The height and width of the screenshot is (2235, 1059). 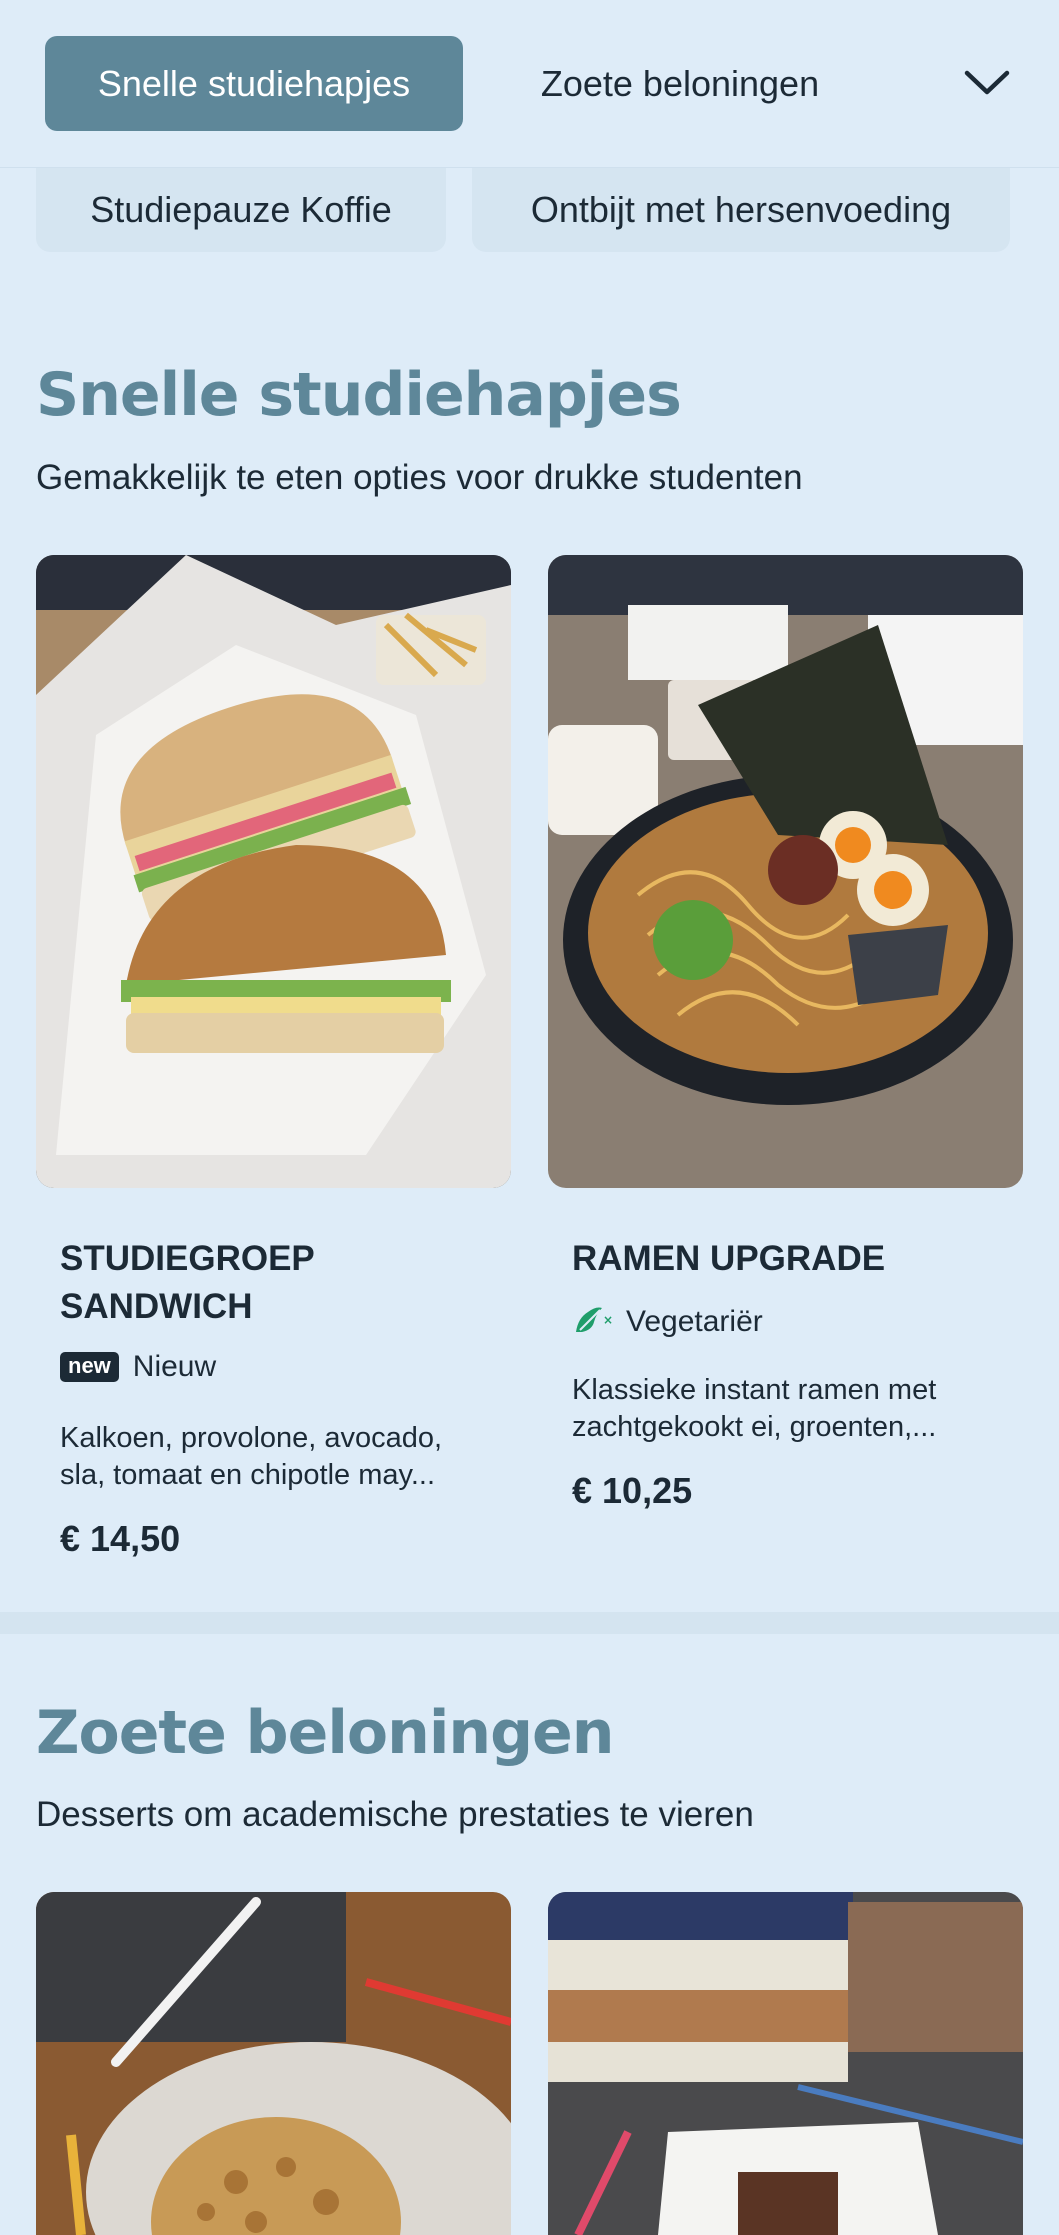 What do you see at coordinates (987, 83) in the screenshot?
I see `chevron-down-icon` at bounding box center [987, 83].